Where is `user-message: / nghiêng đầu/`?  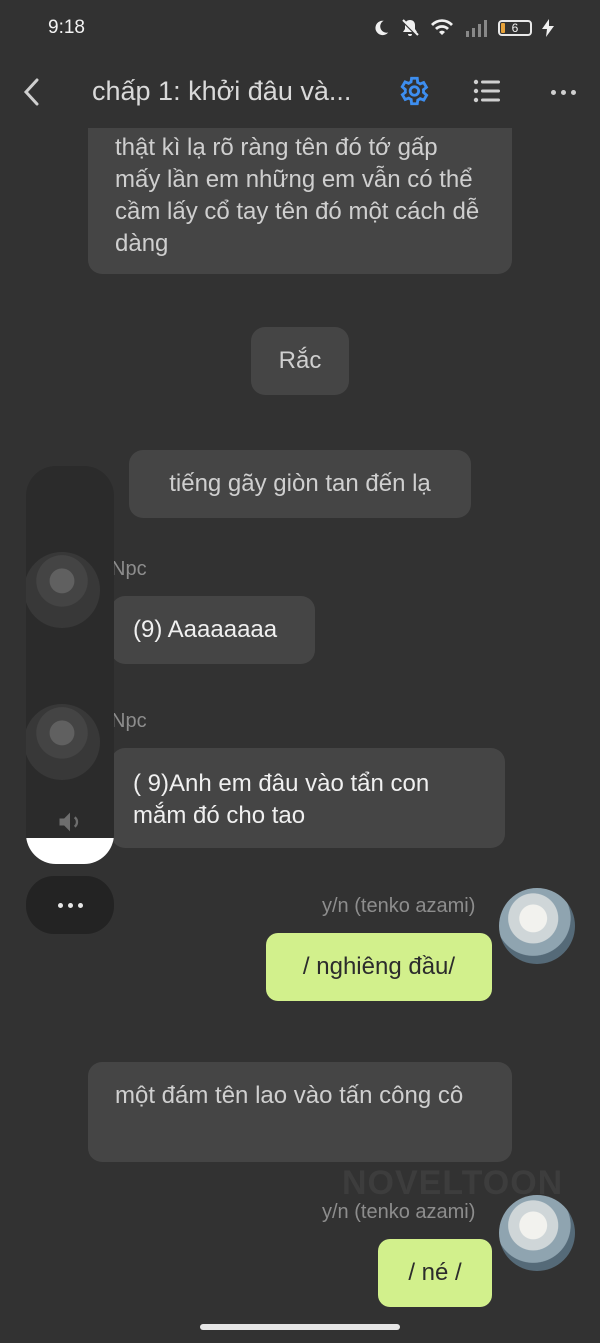 user-message: / nghiêng đầu/ is located at coordinates (379, 967).